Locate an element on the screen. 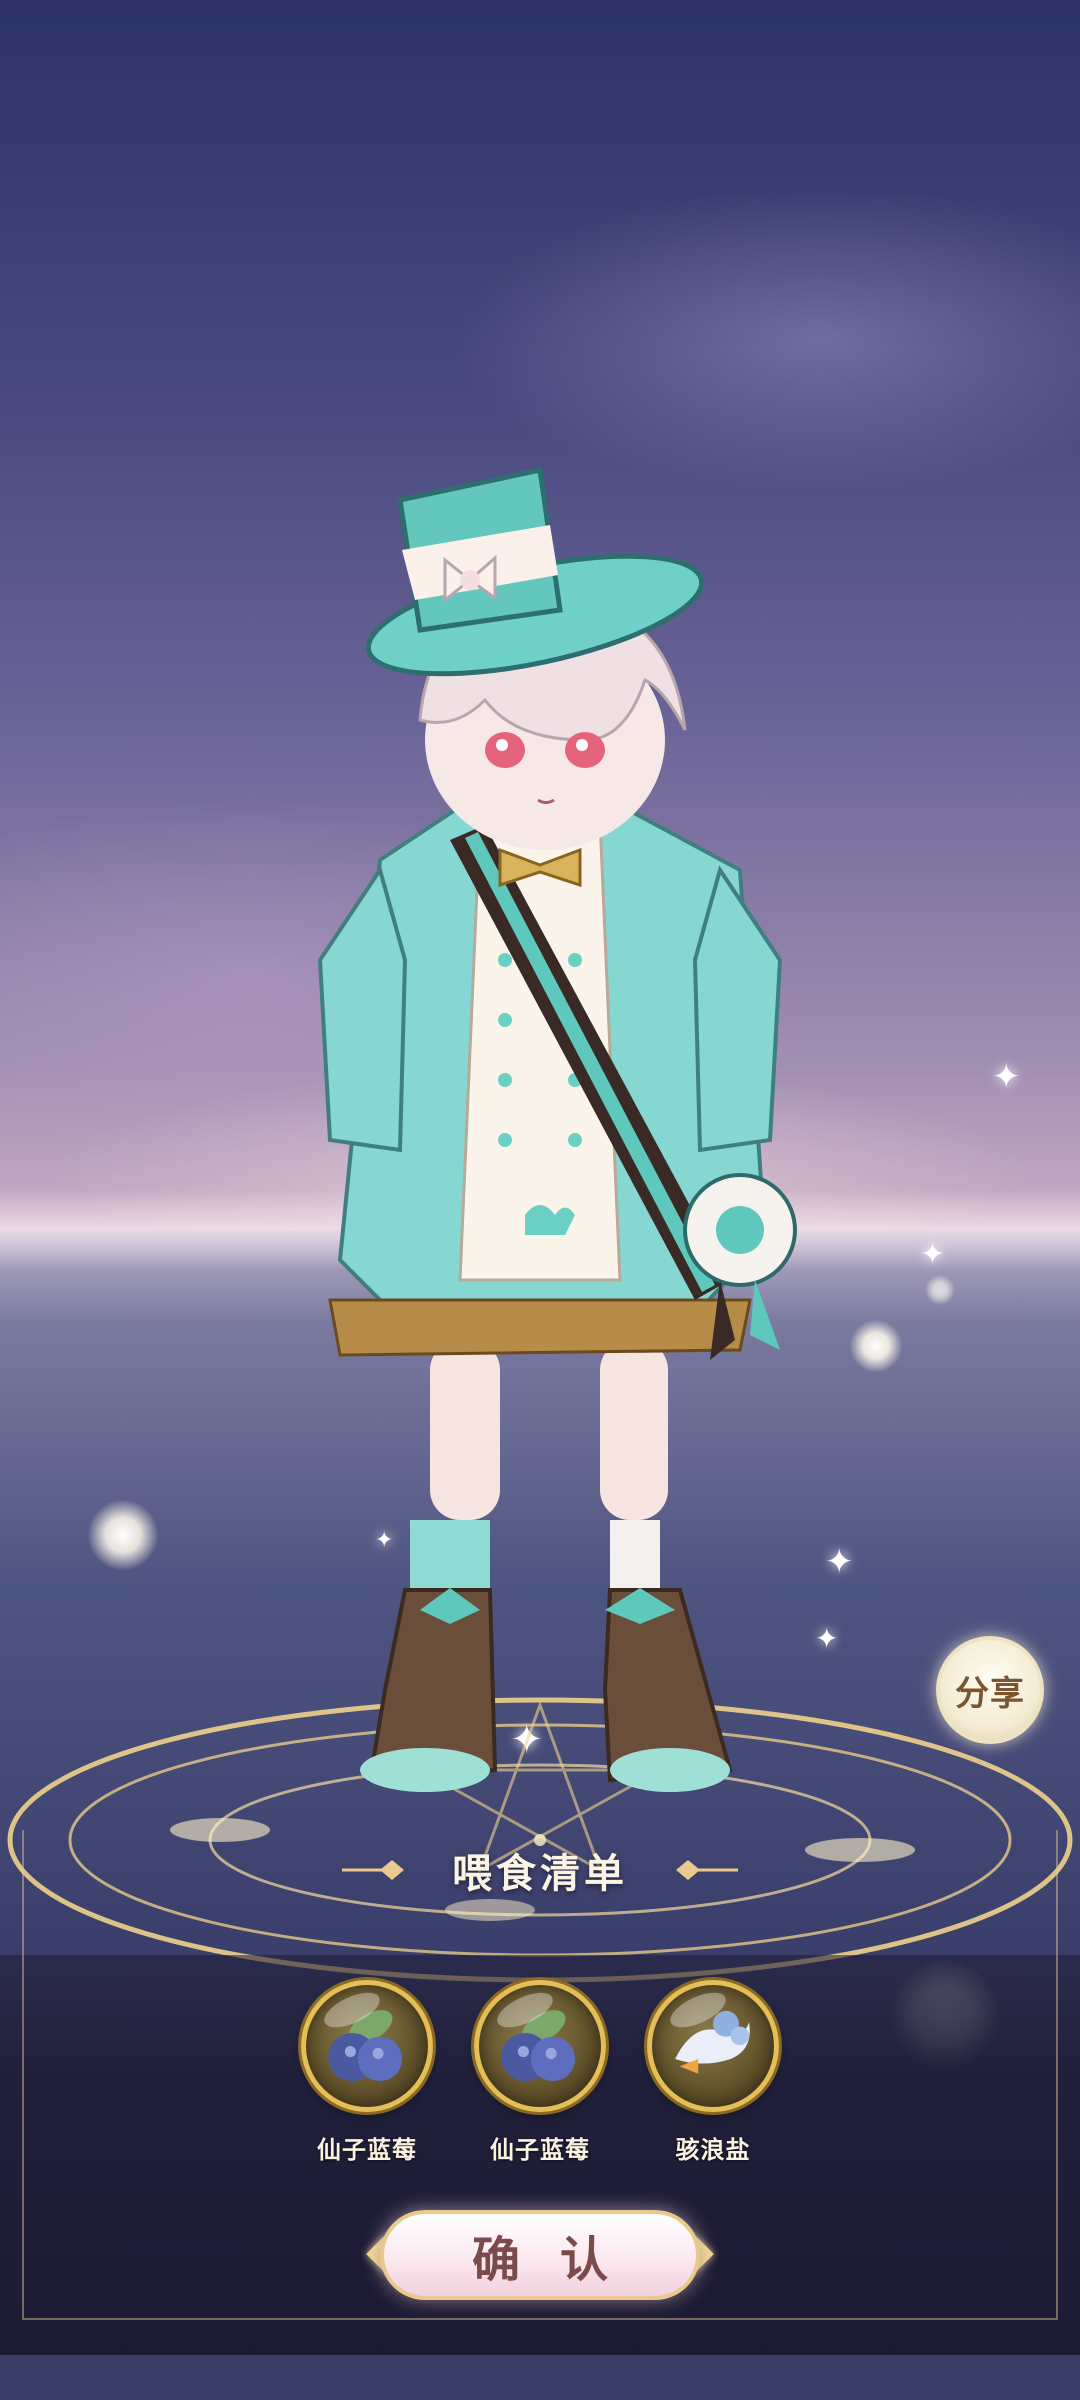 The image size is (1080, 2400). confirm-button: 确认 is located at coordinates (540, 2255).